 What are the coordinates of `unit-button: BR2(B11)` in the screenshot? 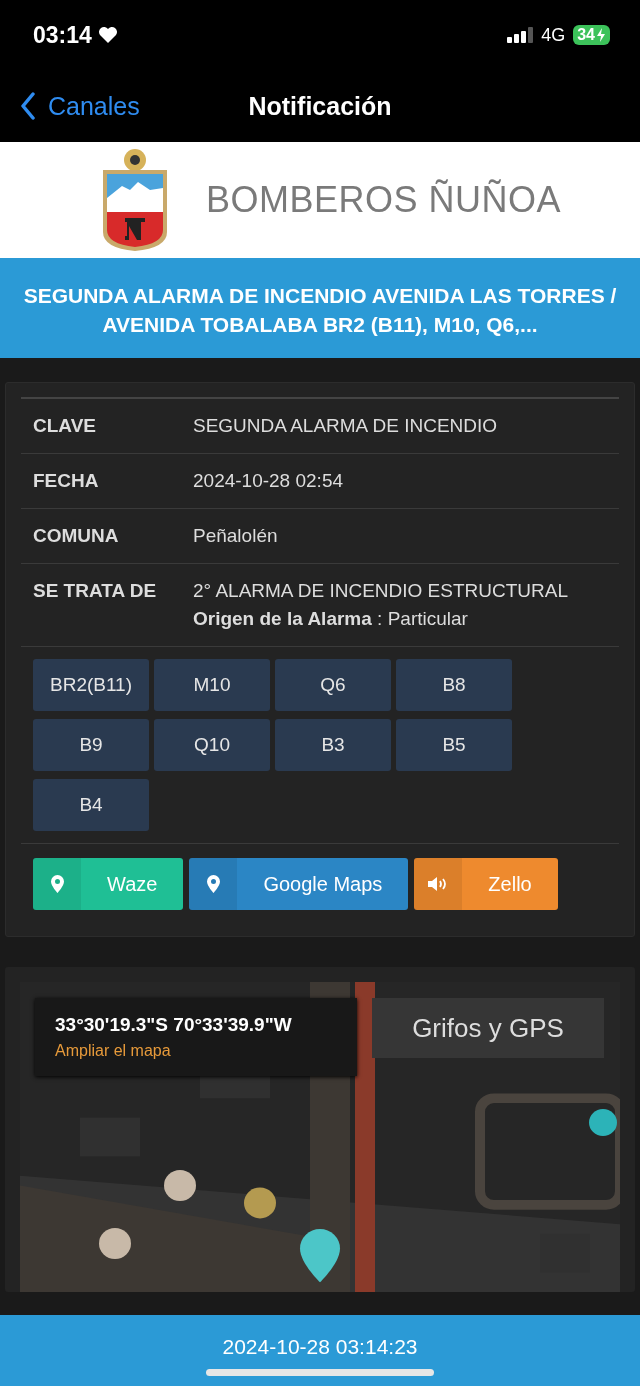 It's located at (91, 685).